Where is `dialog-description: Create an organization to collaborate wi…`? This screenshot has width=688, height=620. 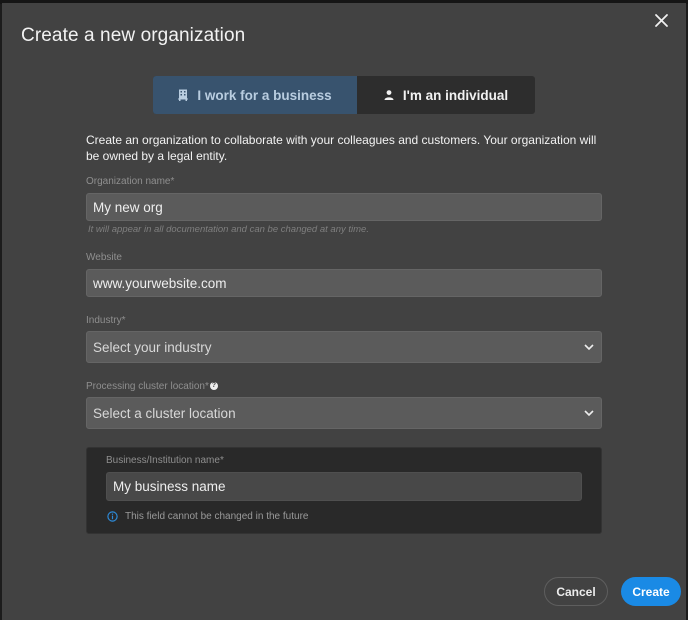 dialog-description: Create an organization to collaborate wi… is located at coordinates (341, 148).